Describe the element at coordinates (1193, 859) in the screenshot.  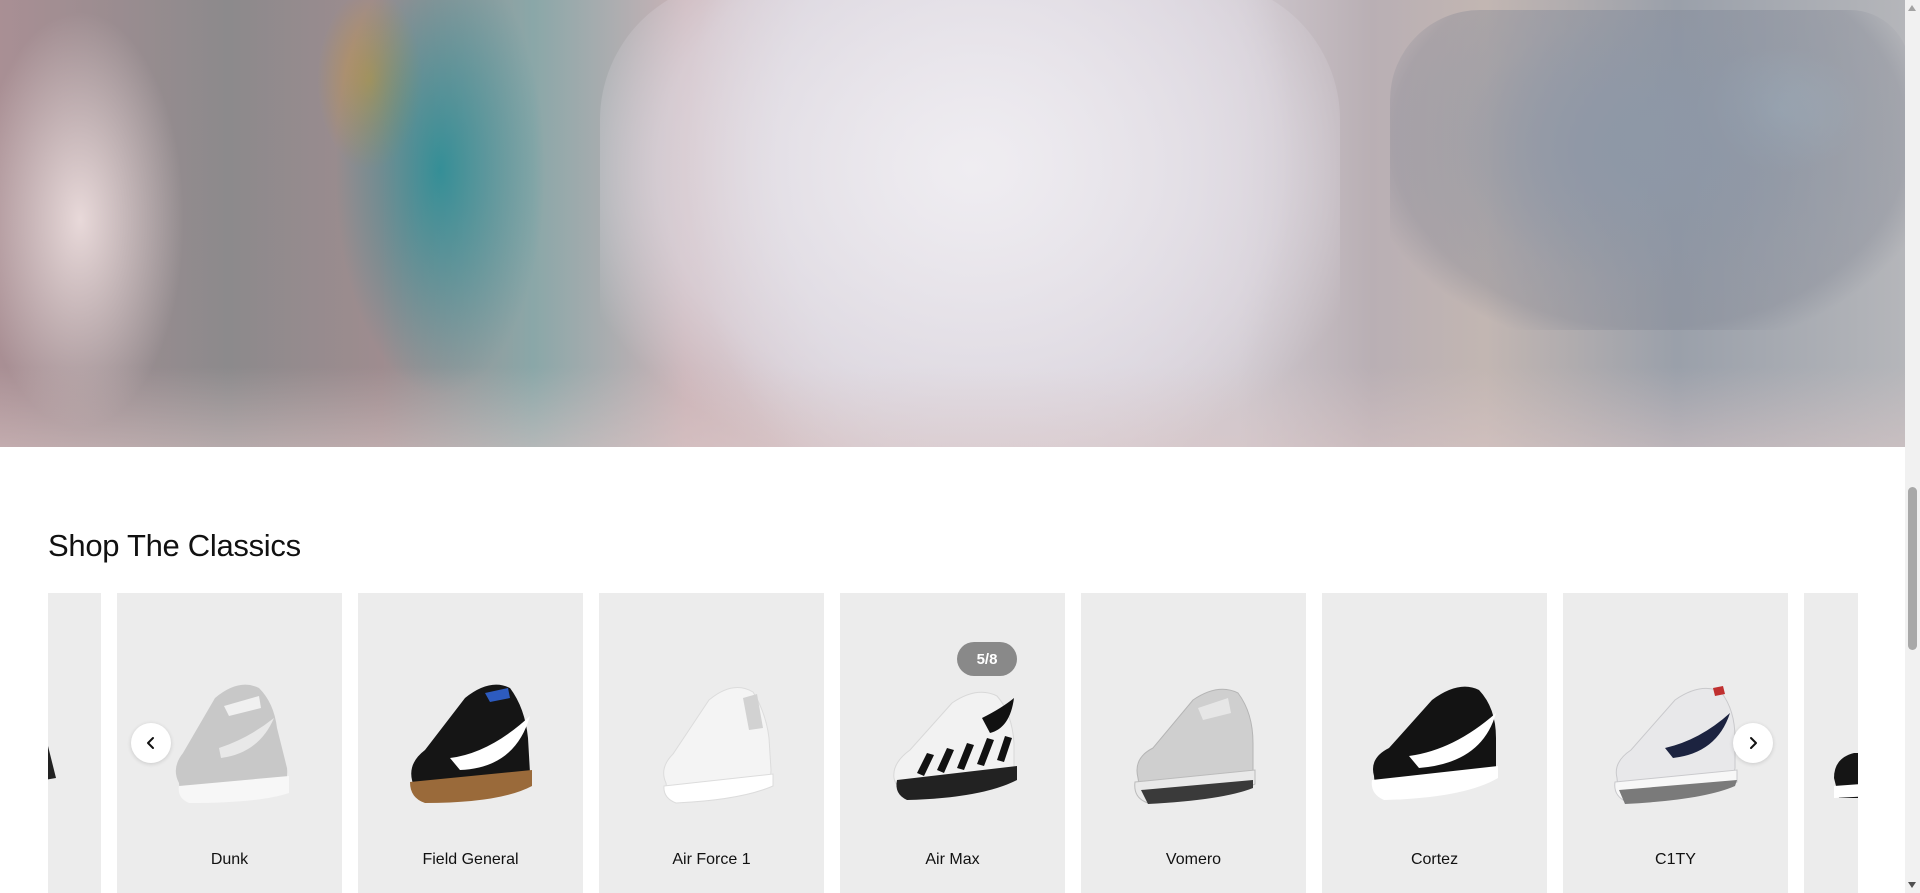
I see `card-label: Vomero` at that location.